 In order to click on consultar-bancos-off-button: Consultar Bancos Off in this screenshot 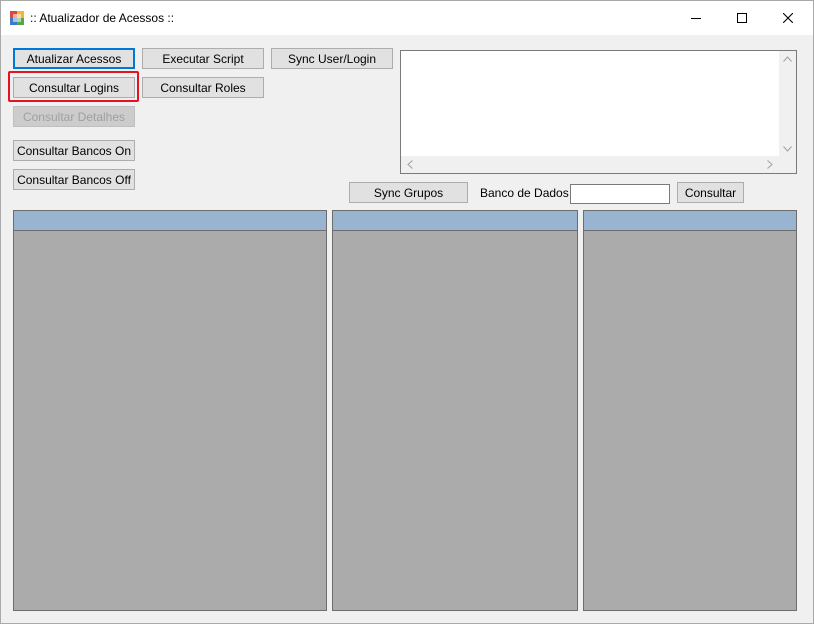, I will do `click(74, 179)`.